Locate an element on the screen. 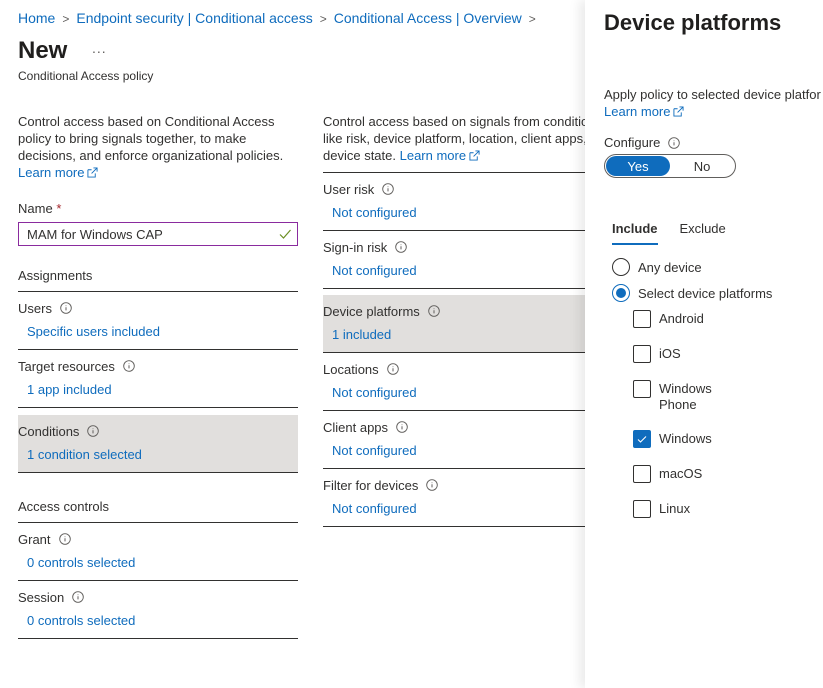  session-value-link: 0 controls selected is located at coordinates (158, 620).